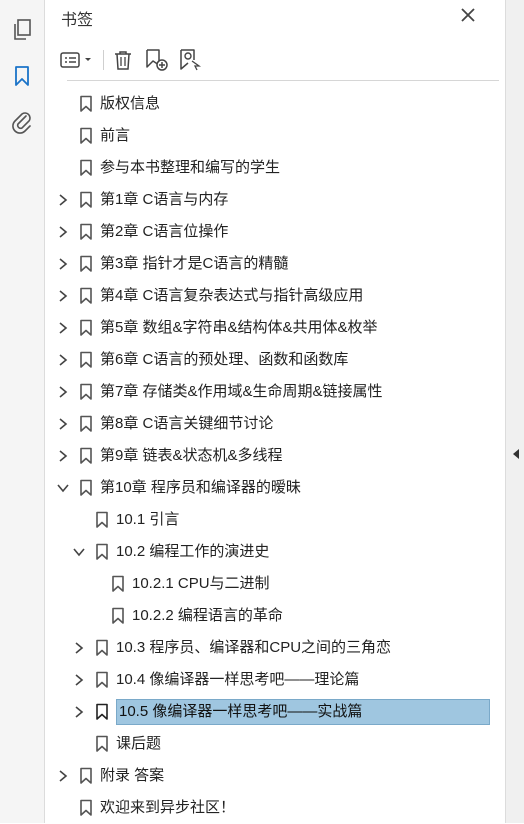 Image resolution: width=524 pixels, height=824 pixels. Describe the element at coordinates (231, 296) in the screenshot. I see `bookmark-label: 第4章 C语言复杂表达式与指针高级应用` at that location.